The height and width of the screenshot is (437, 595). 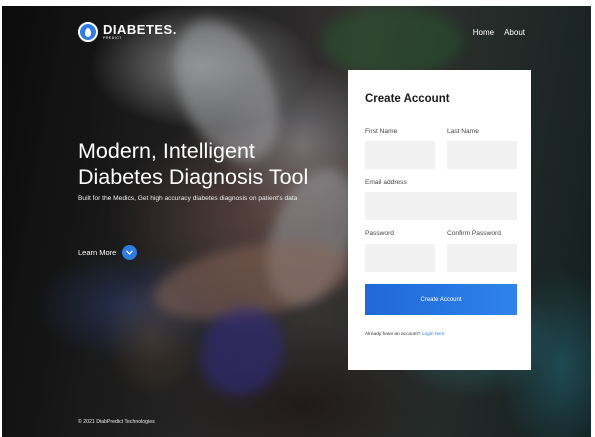 What do you see at coordinates (400, 258) in the screenshot?
I see `password-input` at bounding box center [400, 258].